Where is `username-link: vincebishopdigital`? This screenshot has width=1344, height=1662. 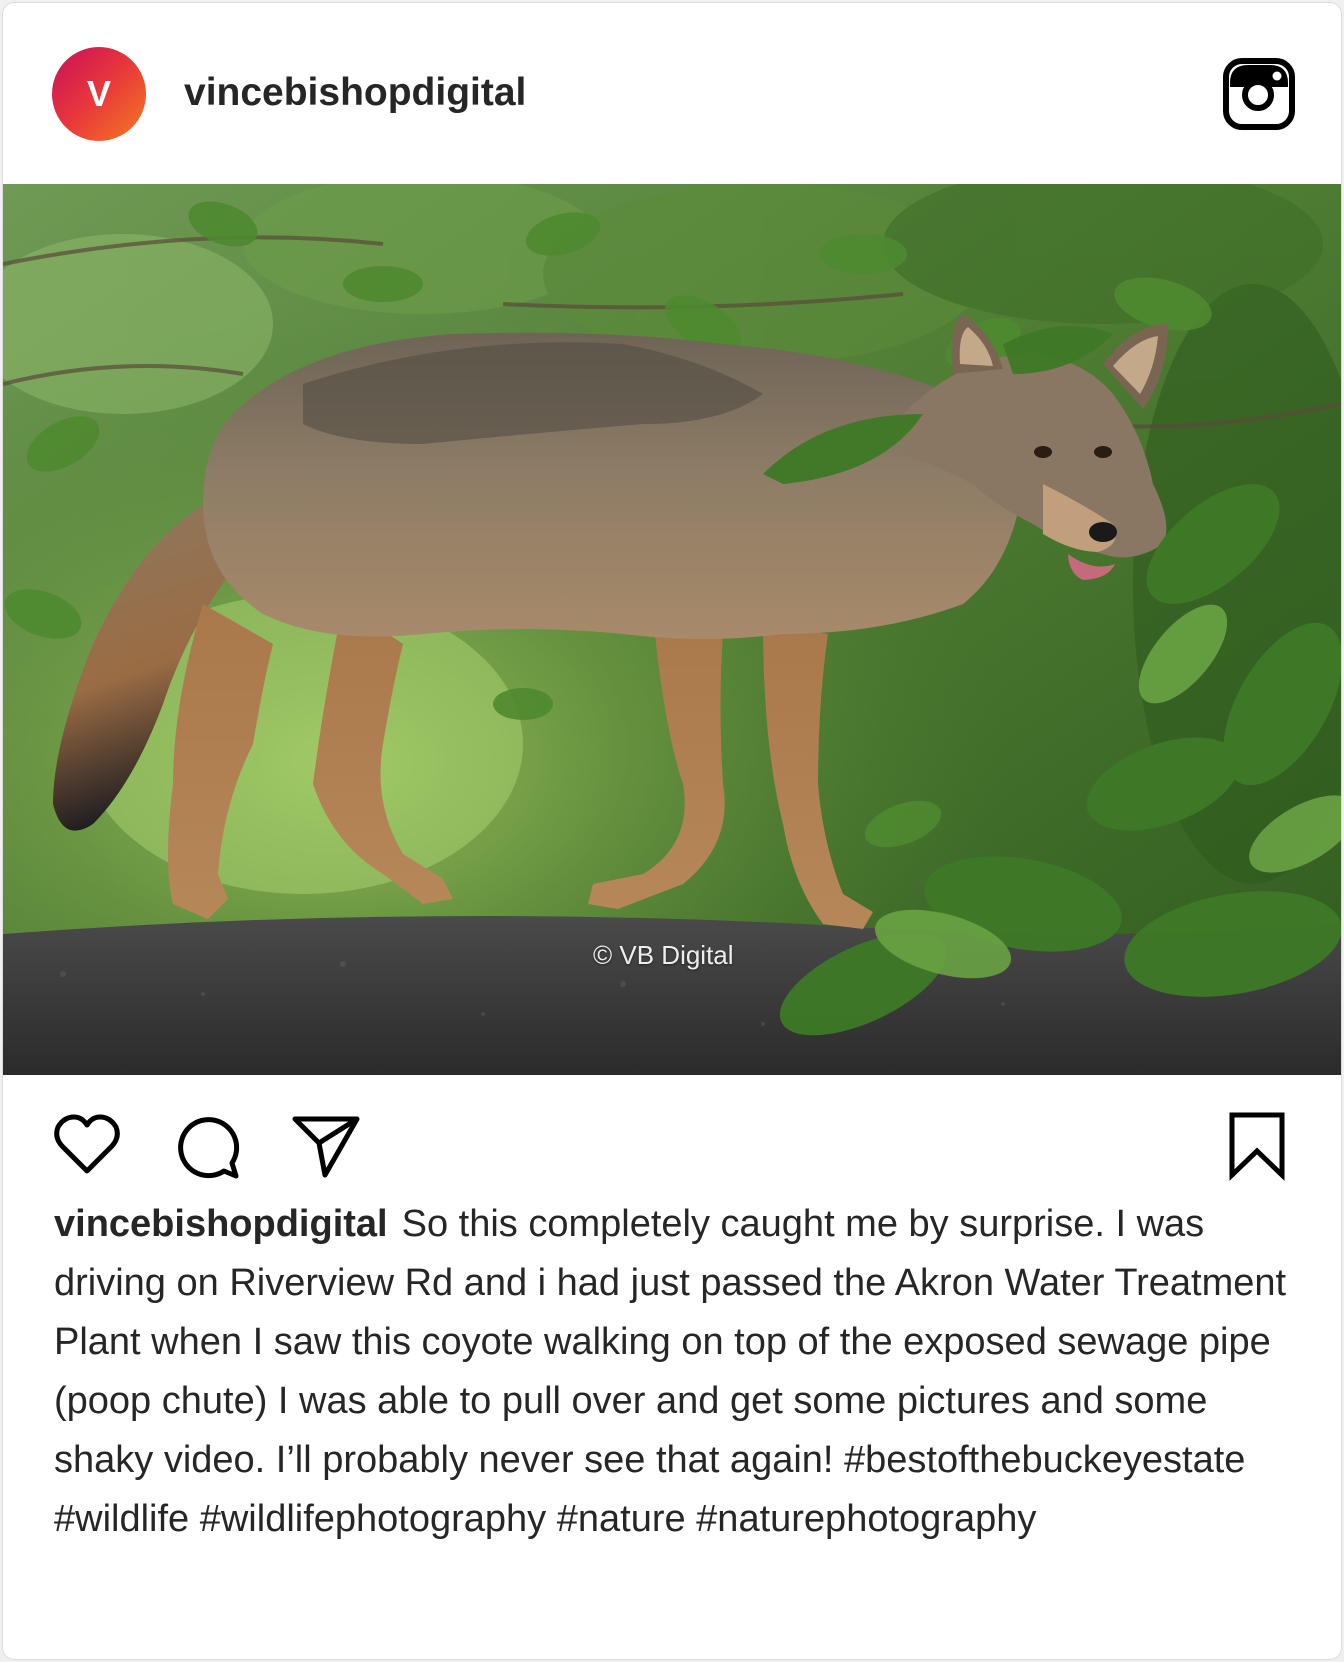
username-link: vincebishopdigital is located at coordinates (355, 93).